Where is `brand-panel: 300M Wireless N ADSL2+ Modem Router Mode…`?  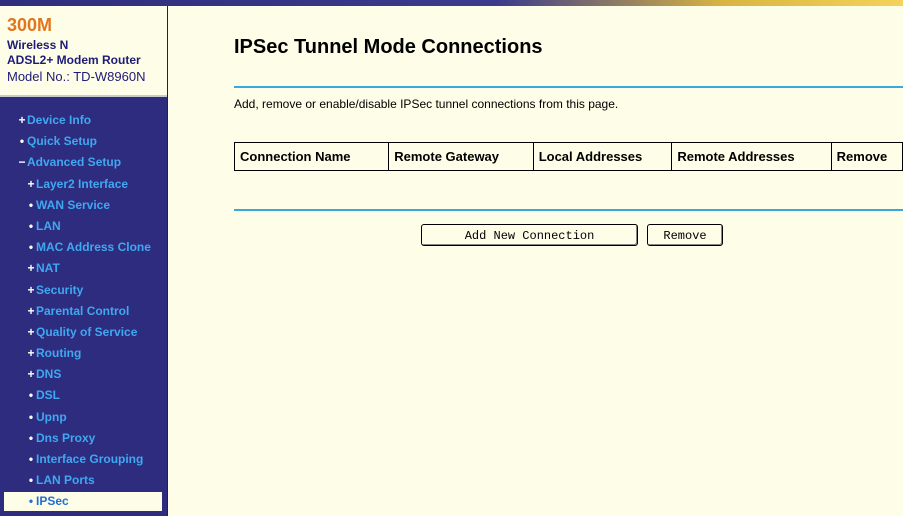
brand-panel: 300M Wireless N ADSL2+ Modem Router Mode… is located at coordinates (83, 51).